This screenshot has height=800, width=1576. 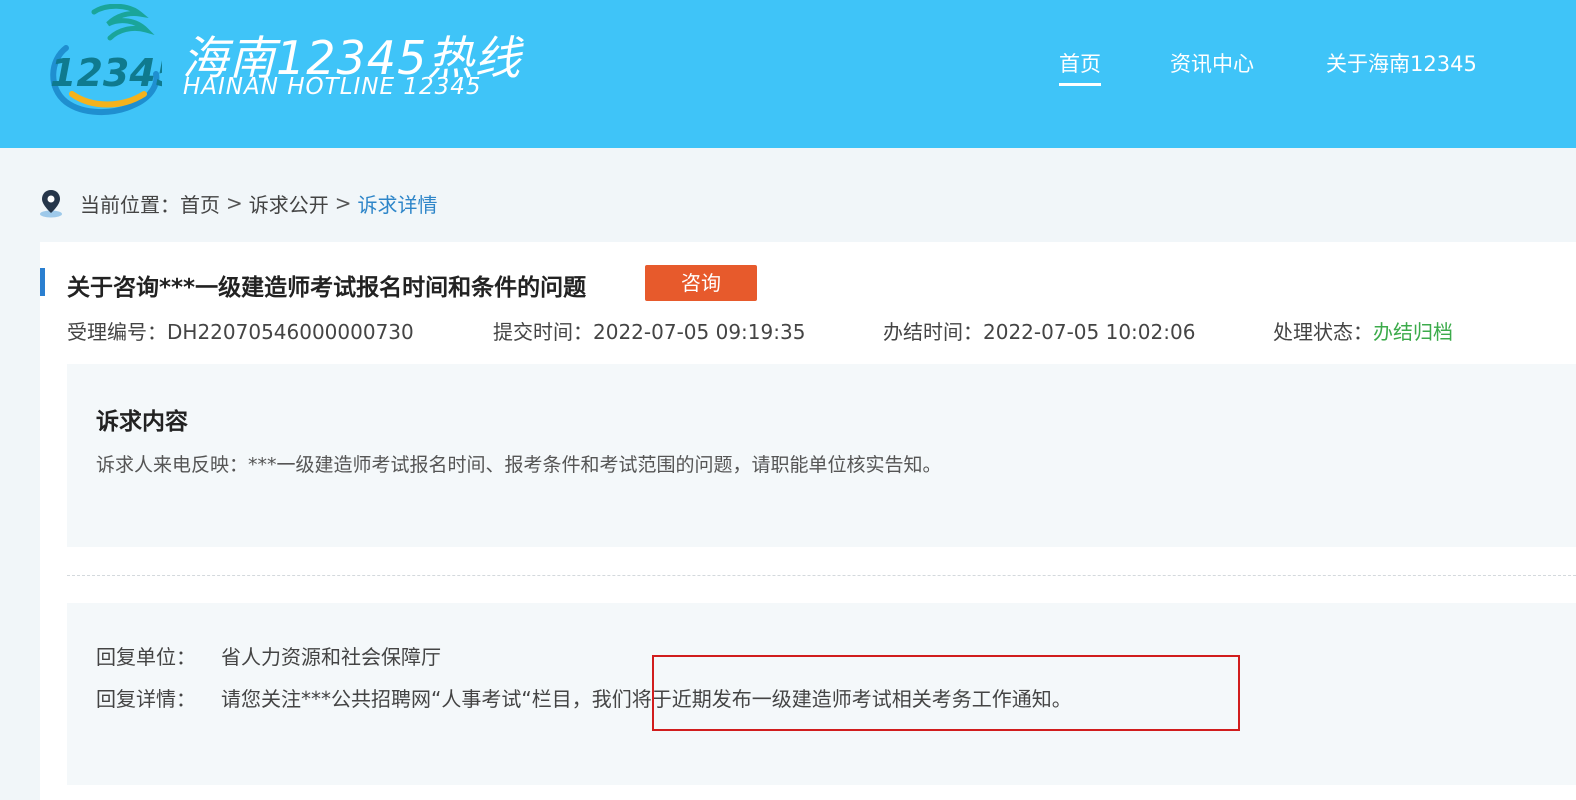 What do you see at coordinates (146, 657) in the screenshot?
I see `reply-unit-label: 回复单位：` at bounding box center [146, 657].